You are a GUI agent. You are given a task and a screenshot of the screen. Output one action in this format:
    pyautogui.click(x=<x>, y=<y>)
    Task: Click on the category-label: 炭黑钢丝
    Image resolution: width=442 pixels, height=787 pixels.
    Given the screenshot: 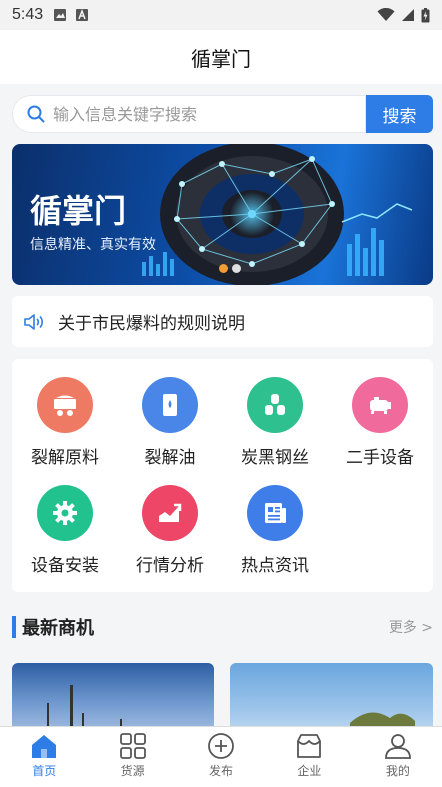 What is the action you would take?
    pyautogui.click(x=275, y=458)
    